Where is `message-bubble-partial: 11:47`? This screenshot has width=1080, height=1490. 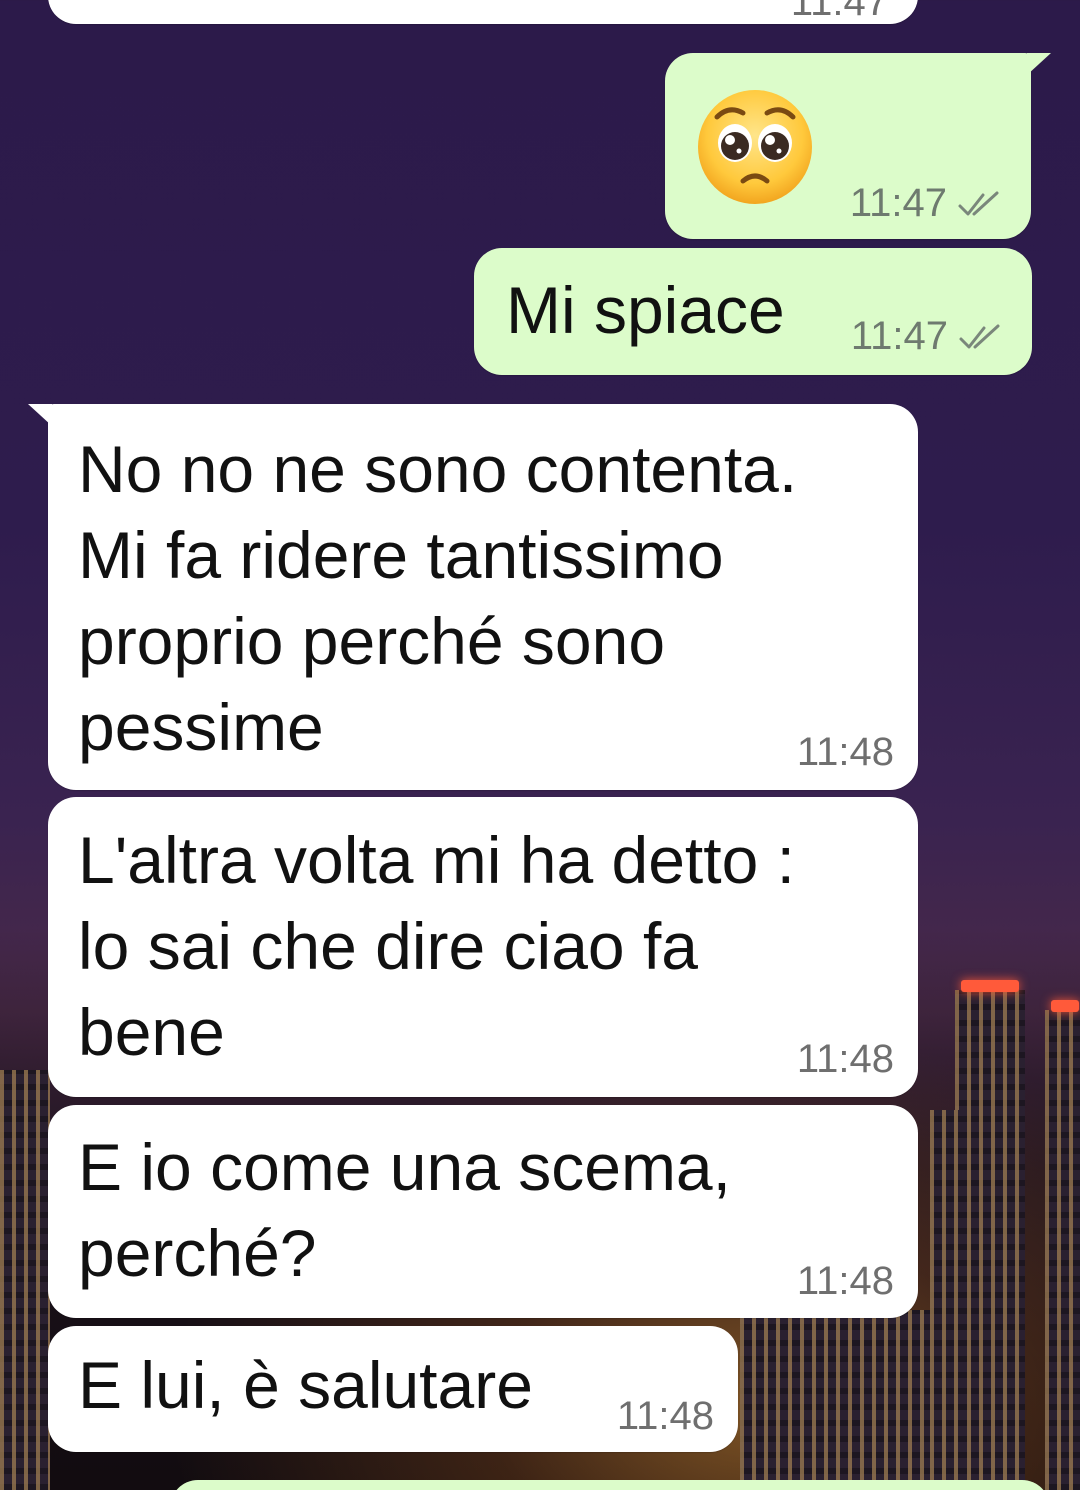 message-bubble-partial: 11:47 is located at coordinates (483, 12).